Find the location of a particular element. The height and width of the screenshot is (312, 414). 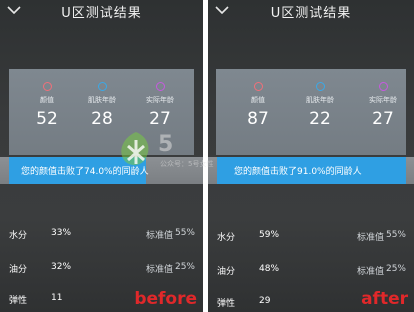

stat-value: 33% is located at coordinates (61, 233).